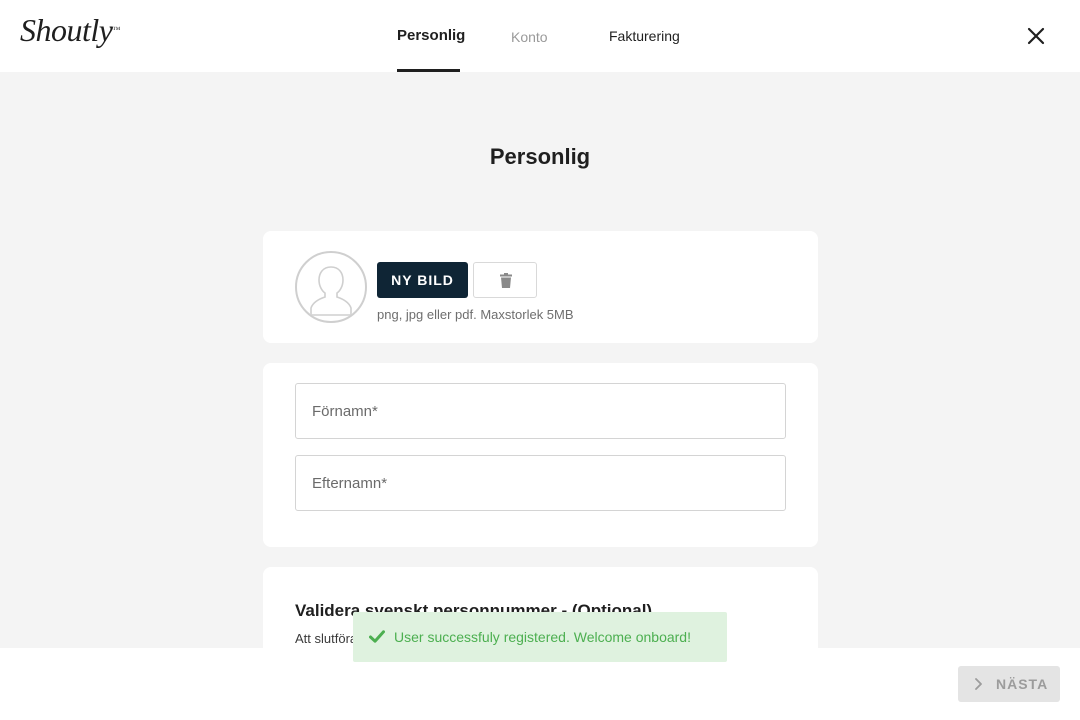  I want to click on new-picture-button: NY BILD, so click(422, 280).